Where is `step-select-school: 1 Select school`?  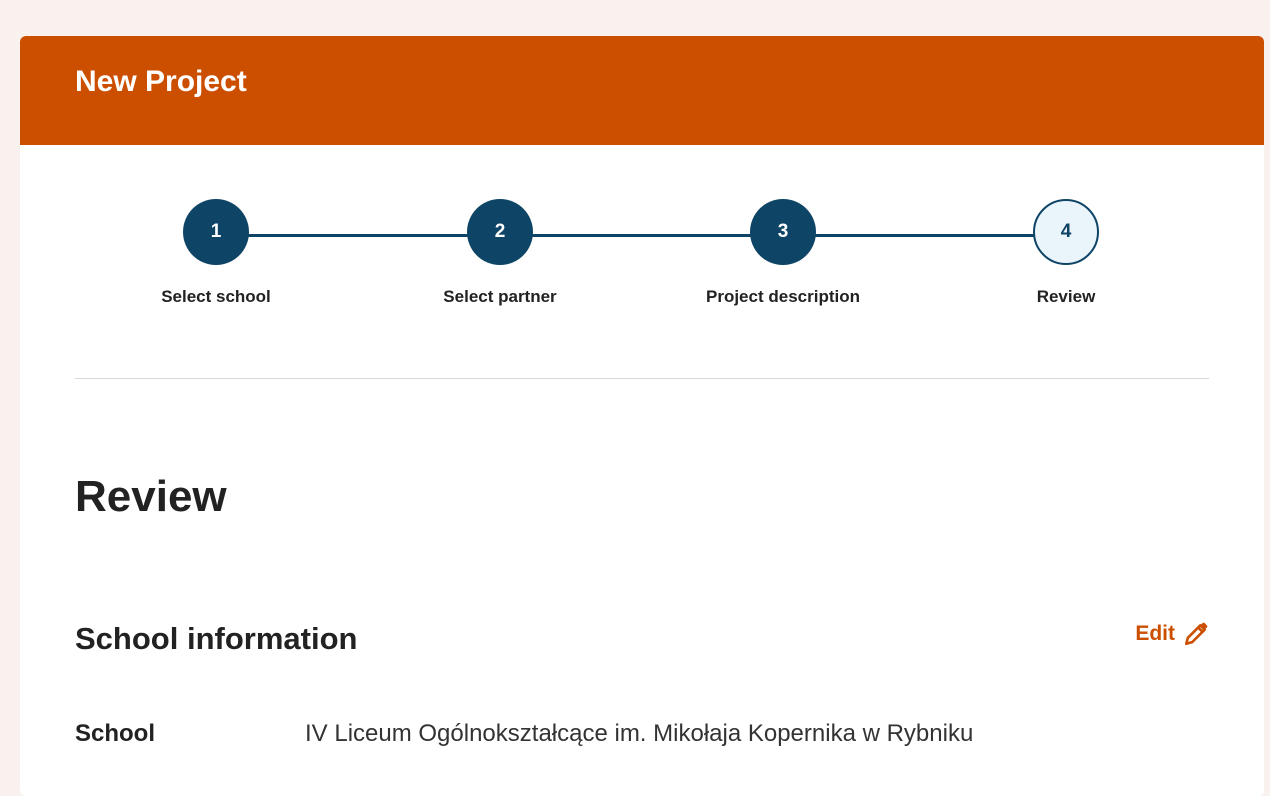 step-select-school: 1 Select school is located at coordinates (216, 253).